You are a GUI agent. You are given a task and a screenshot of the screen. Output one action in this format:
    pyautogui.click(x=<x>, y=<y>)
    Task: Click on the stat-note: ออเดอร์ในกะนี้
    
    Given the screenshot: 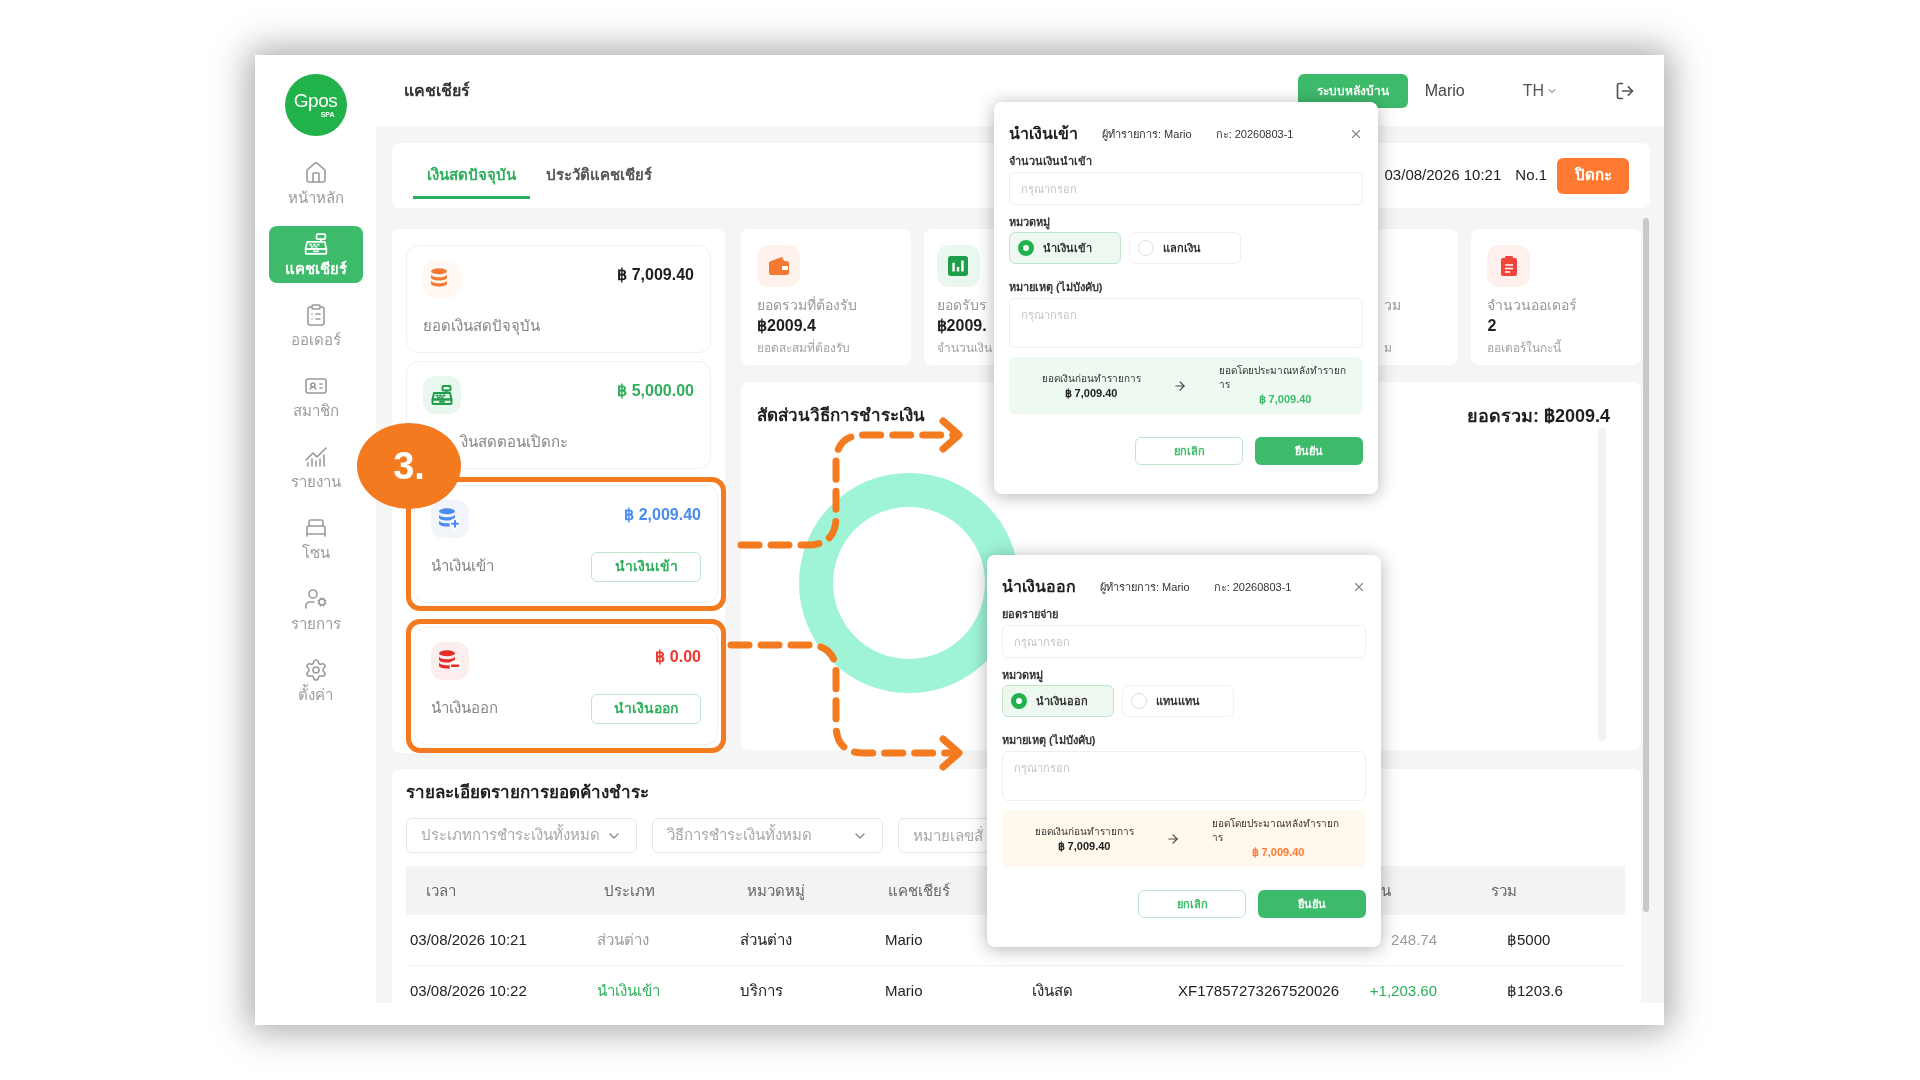 What is the action you would take?
    pyautogui.click(x=1524, y=348)
    